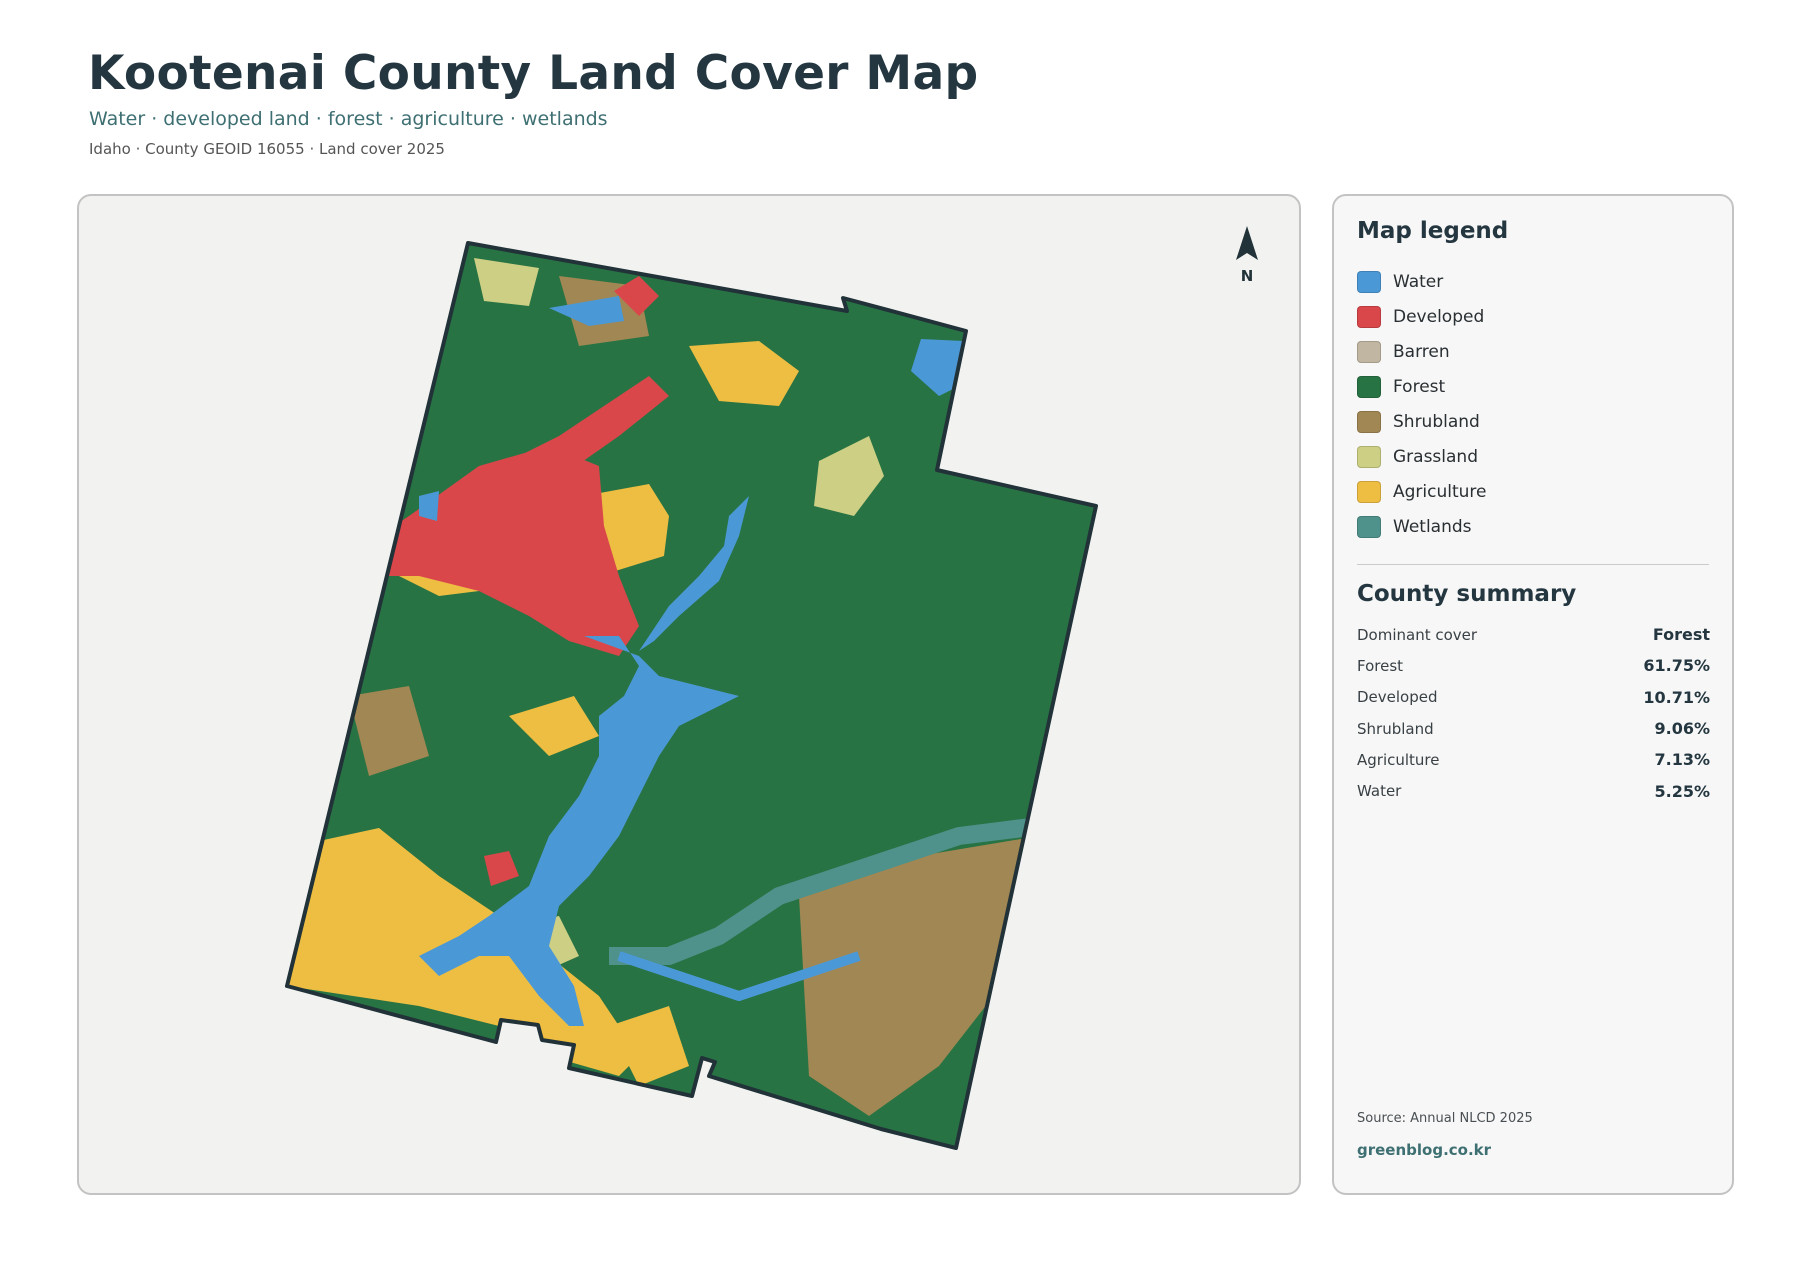 This screenshot has width=1800, height=1273. What do you see at coordinates (1445, 1118) in the screenshot?
I see `source-note: Source: Annual NLCD 2025` at bounding box center [1445, 1118].